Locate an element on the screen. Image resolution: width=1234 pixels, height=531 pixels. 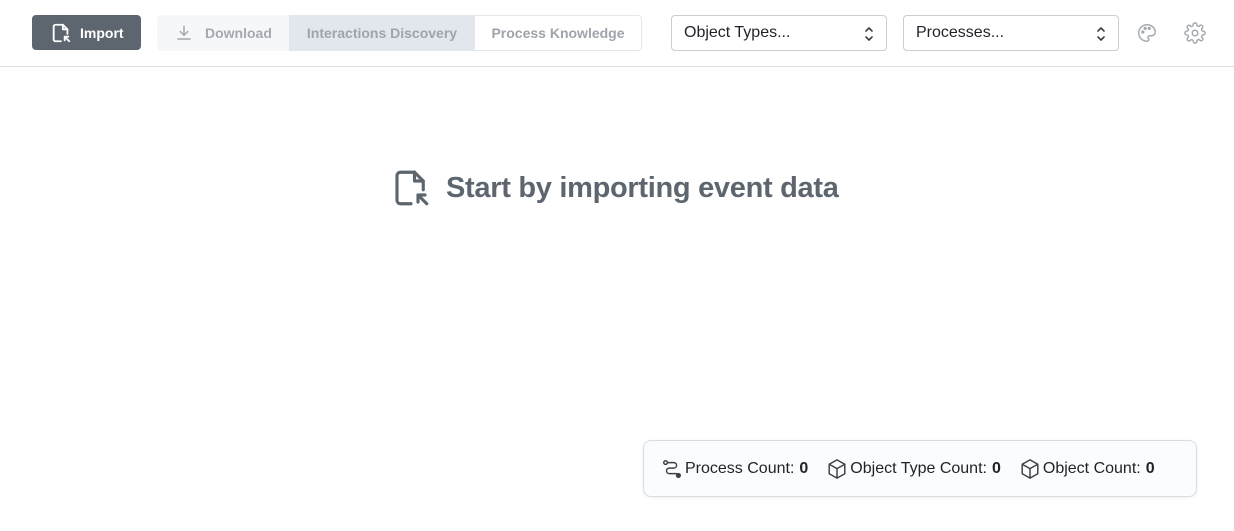
route-icon is located at coordinates (672, 468).